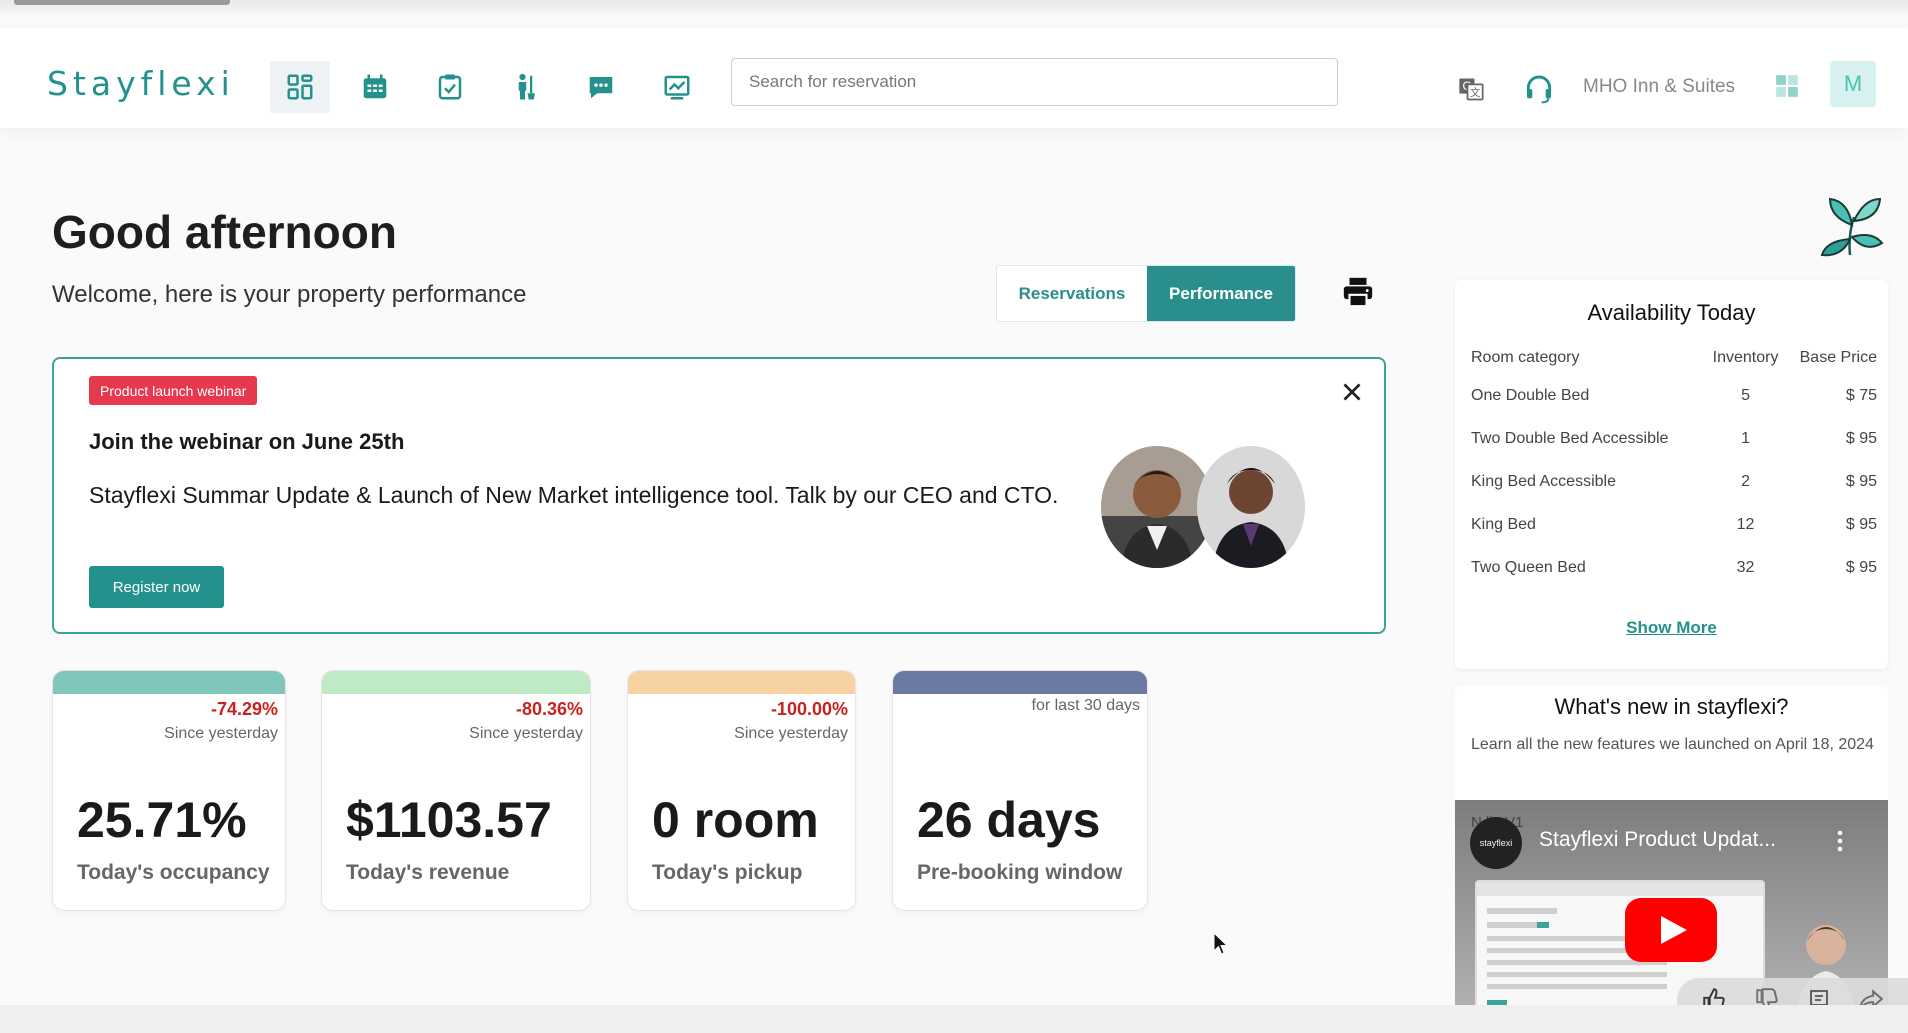  What do you see at coordinates (1221, 293) in the screenshot?
I see `performance-tab: Performance` at bounding box center [1221, 293].